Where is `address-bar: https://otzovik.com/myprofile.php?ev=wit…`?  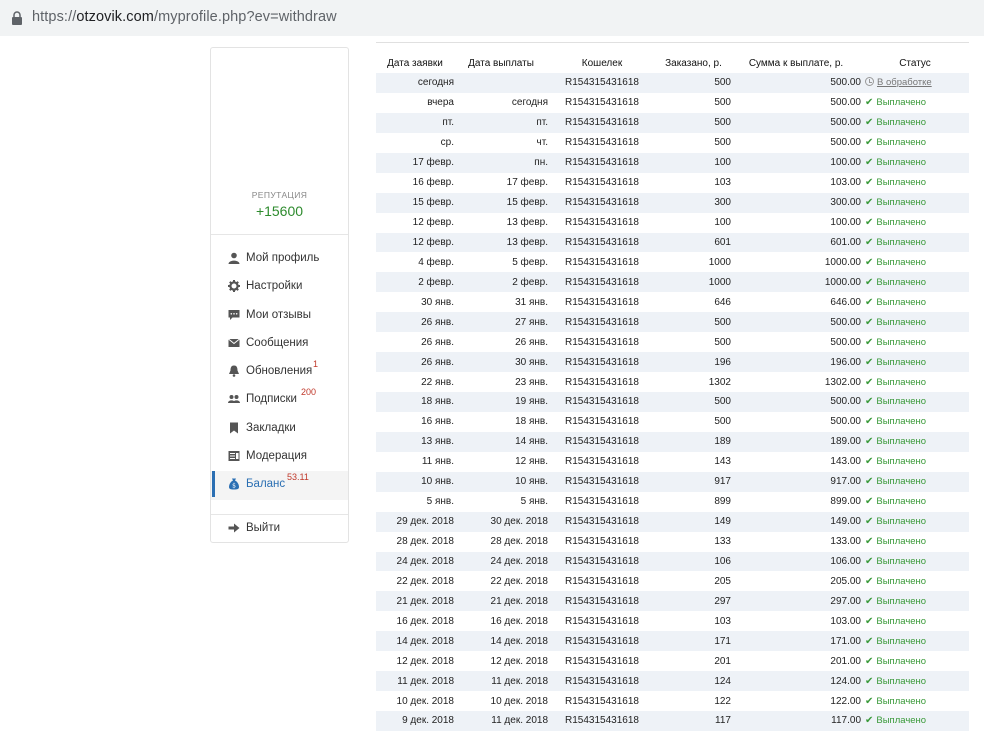
address-bar: https://otzovik.com/myprofile.php?ev=wit… is located at coordinates (492, 18).